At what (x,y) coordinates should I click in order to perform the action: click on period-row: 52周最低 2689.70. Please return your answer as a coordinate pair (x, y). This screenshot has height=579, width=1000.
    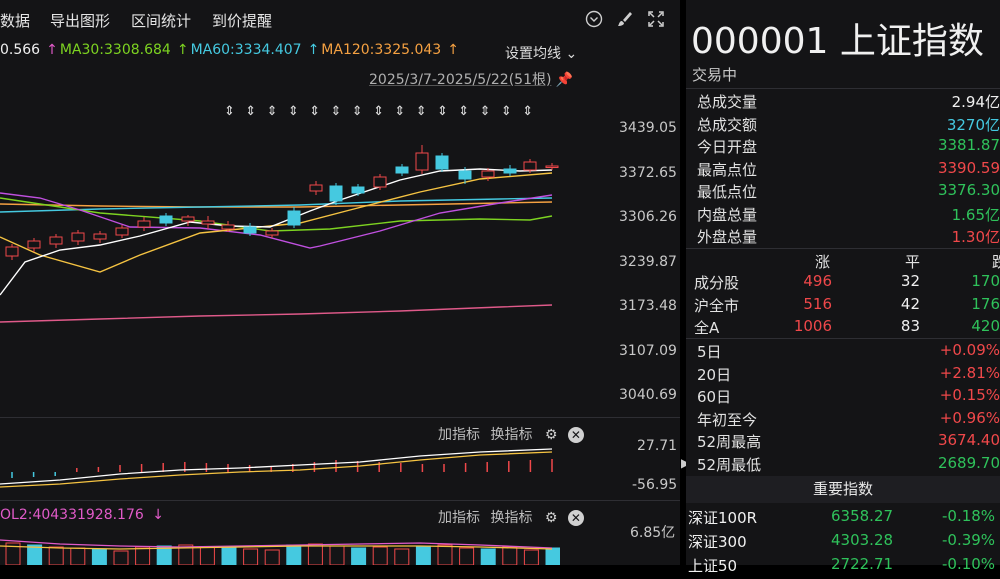
    Looking at the image, I should click on (843, 465).